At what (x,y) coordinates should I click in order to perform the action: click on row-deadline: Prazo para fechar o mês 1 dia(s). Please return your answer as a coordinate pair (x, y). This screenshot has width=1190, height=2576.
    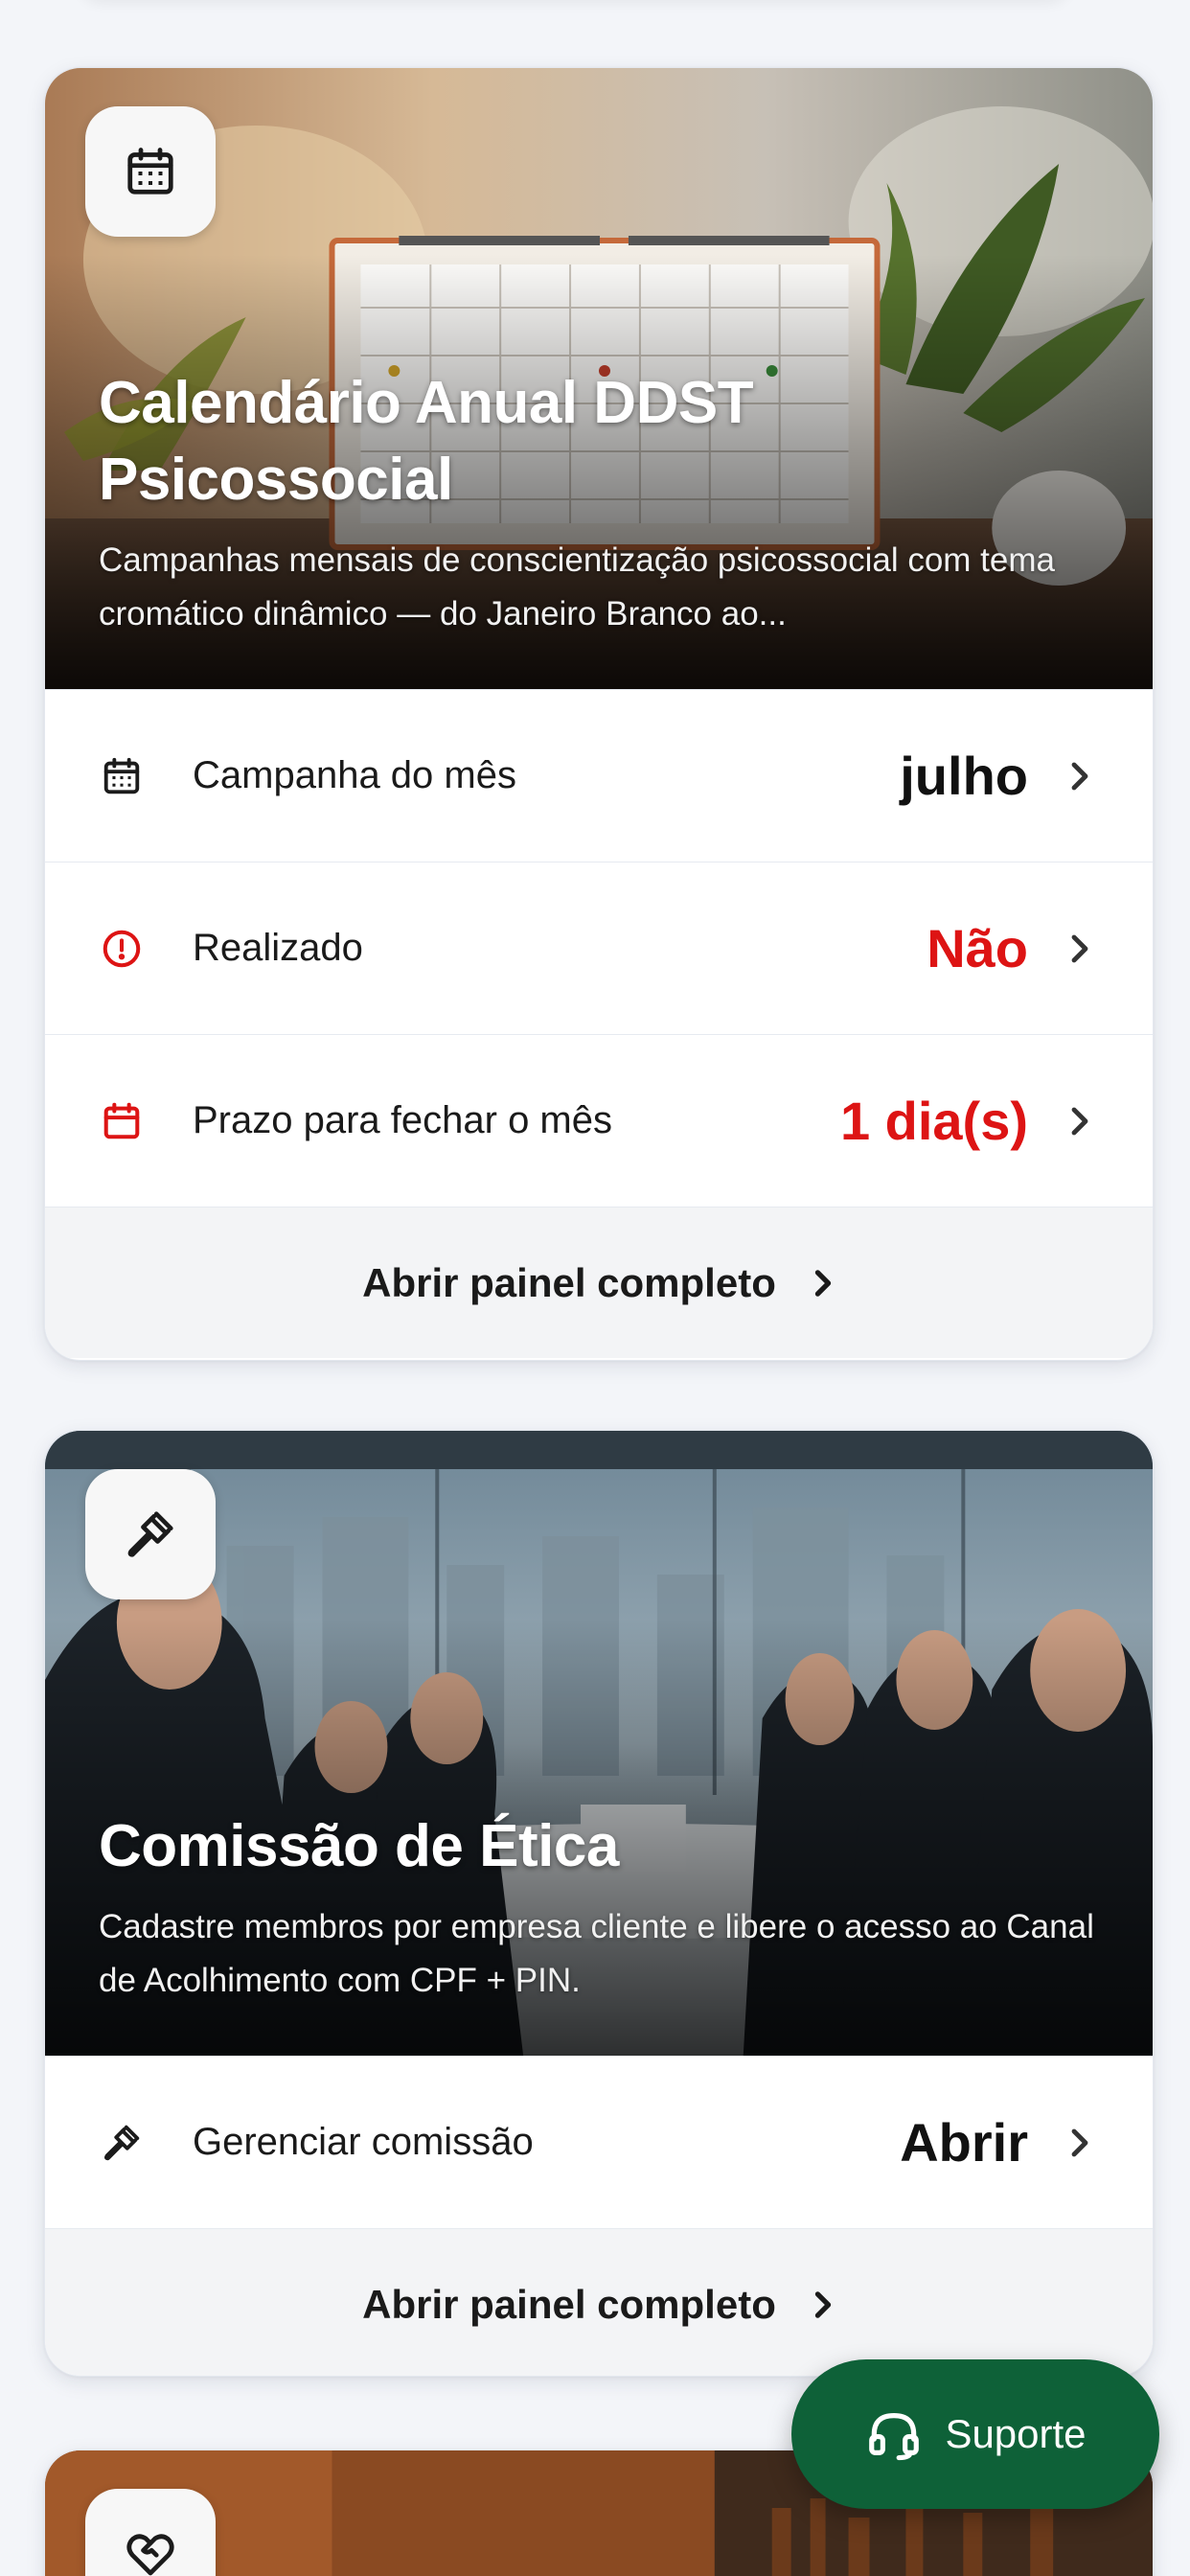
    Looking at the image, I should click on (599, 1120).